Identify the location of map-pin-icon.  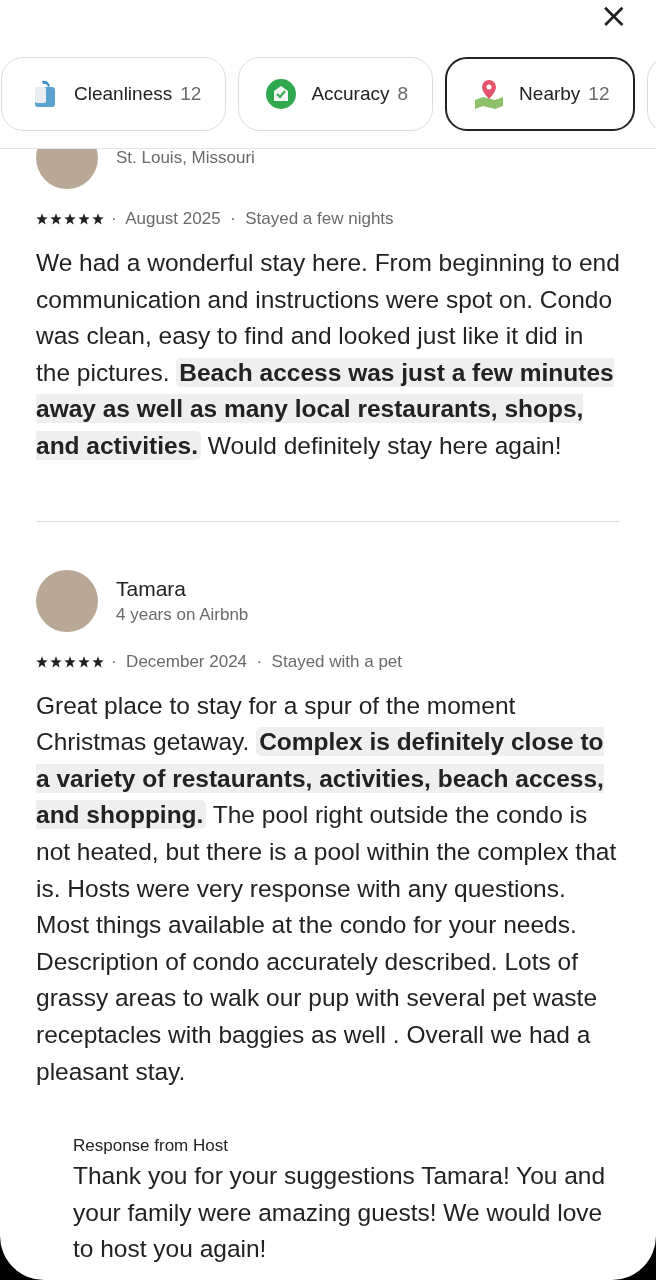
(489, 94).